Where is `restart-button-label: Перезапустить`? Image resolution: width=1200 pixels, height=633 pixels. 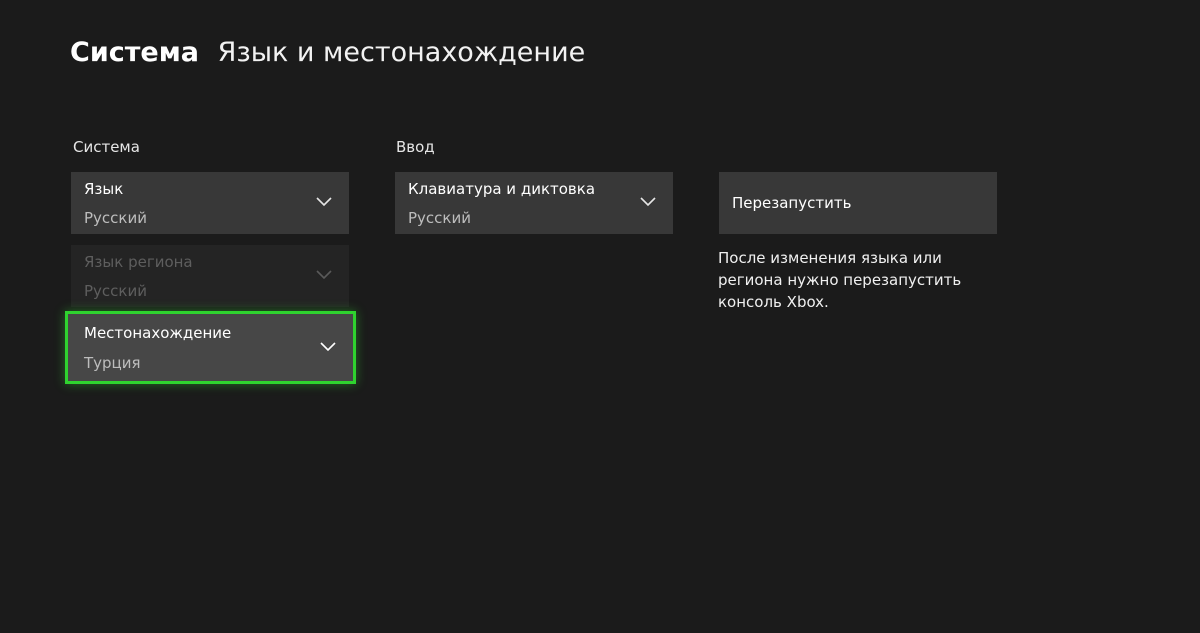 restart-button-label: Перезапустить is located at coordinates (792, 203).